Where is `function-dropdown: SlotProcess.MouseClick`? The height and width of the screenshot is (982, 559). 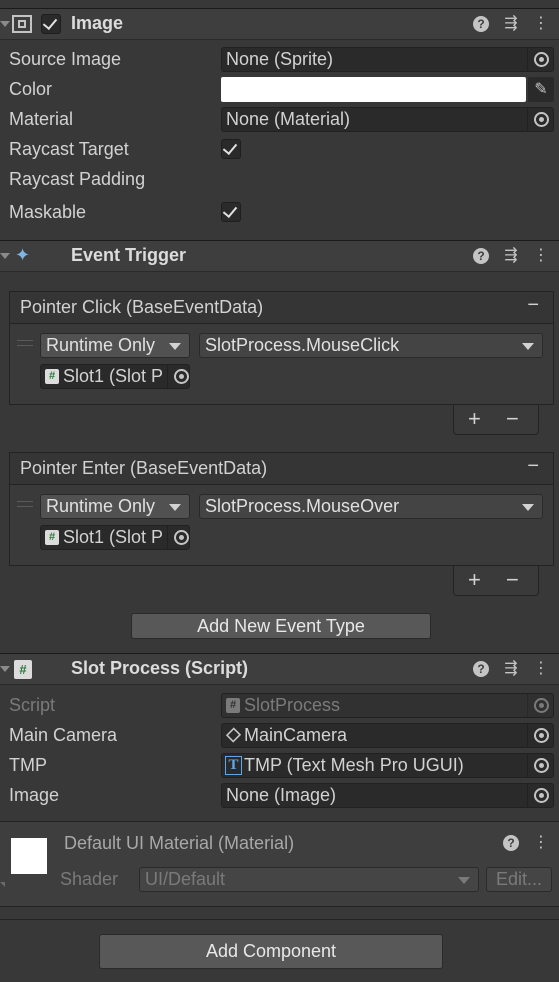
function-dropdown: SlotProcess.MouseClick is located at coordinates (371, 345).